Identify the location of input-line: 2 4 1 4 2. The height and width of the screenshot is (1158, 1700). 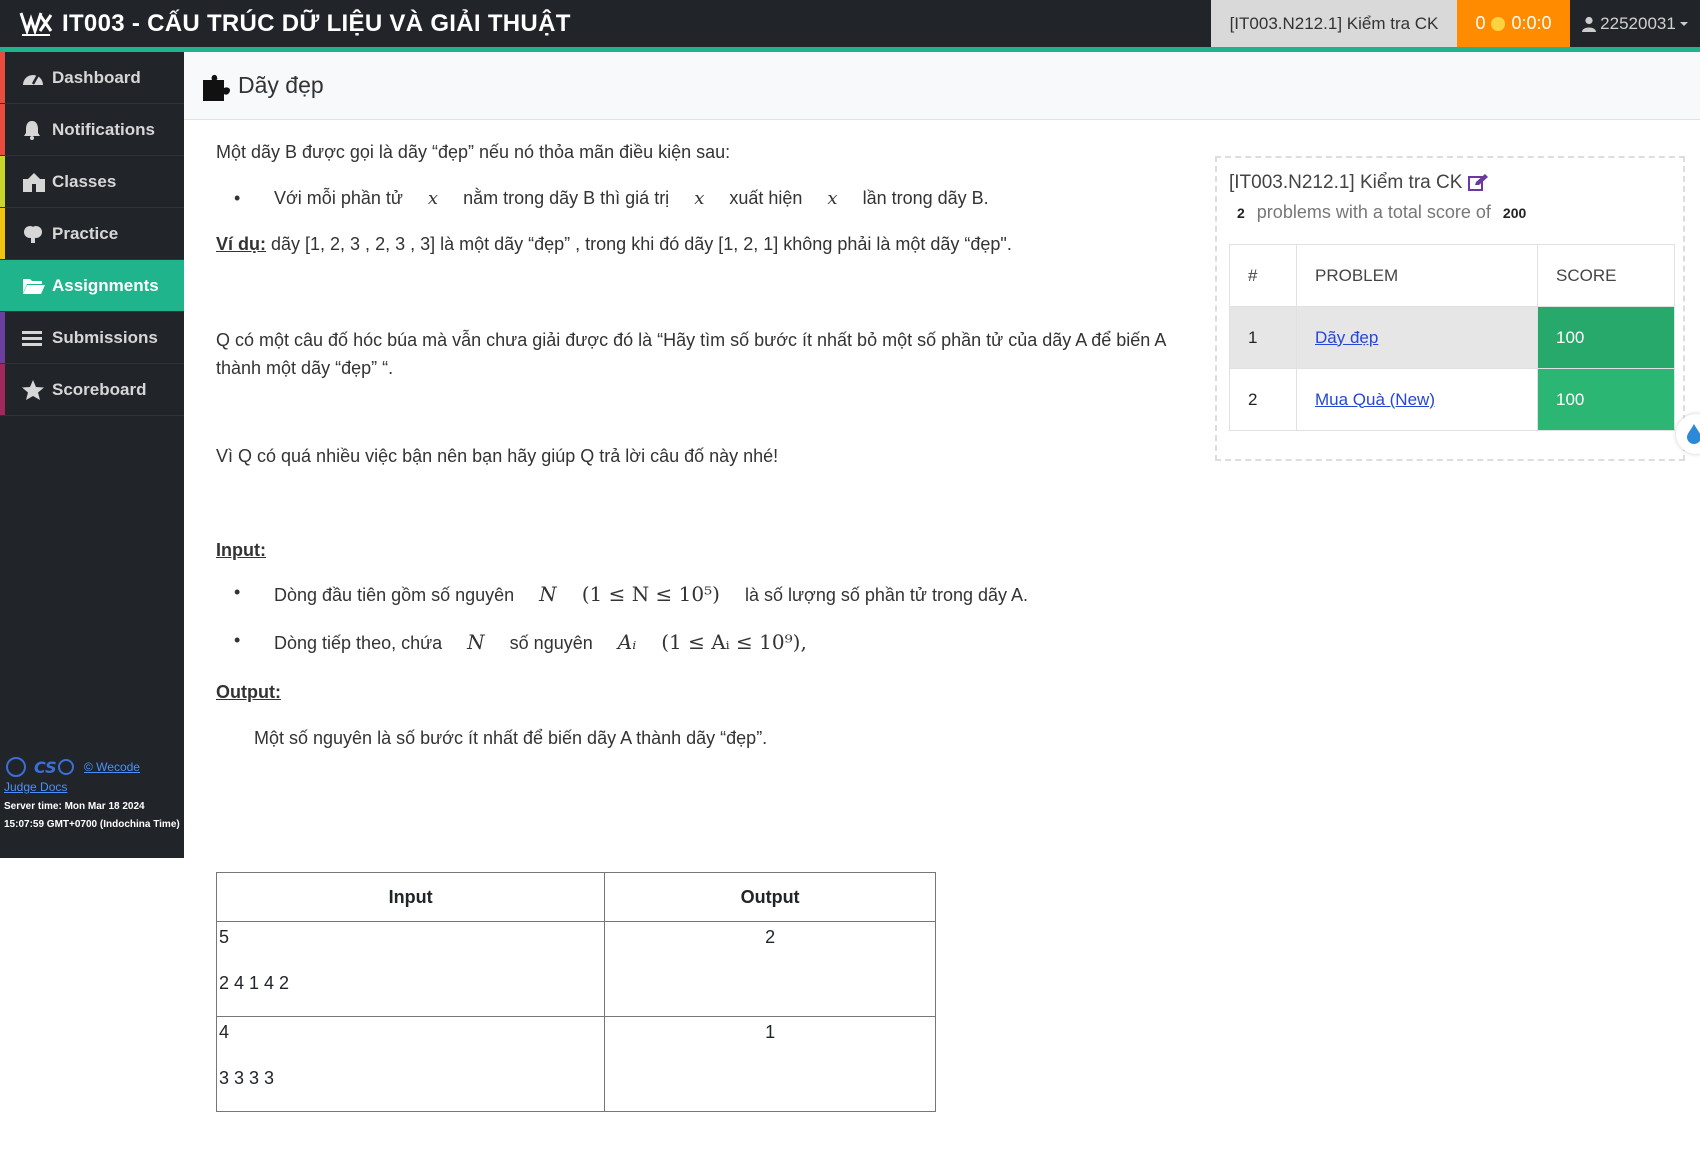
(254, 983).